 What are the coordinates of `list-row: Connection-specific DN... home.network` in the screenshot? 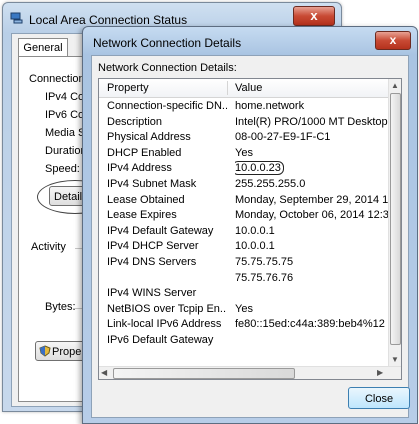 It's located at (244, 107).